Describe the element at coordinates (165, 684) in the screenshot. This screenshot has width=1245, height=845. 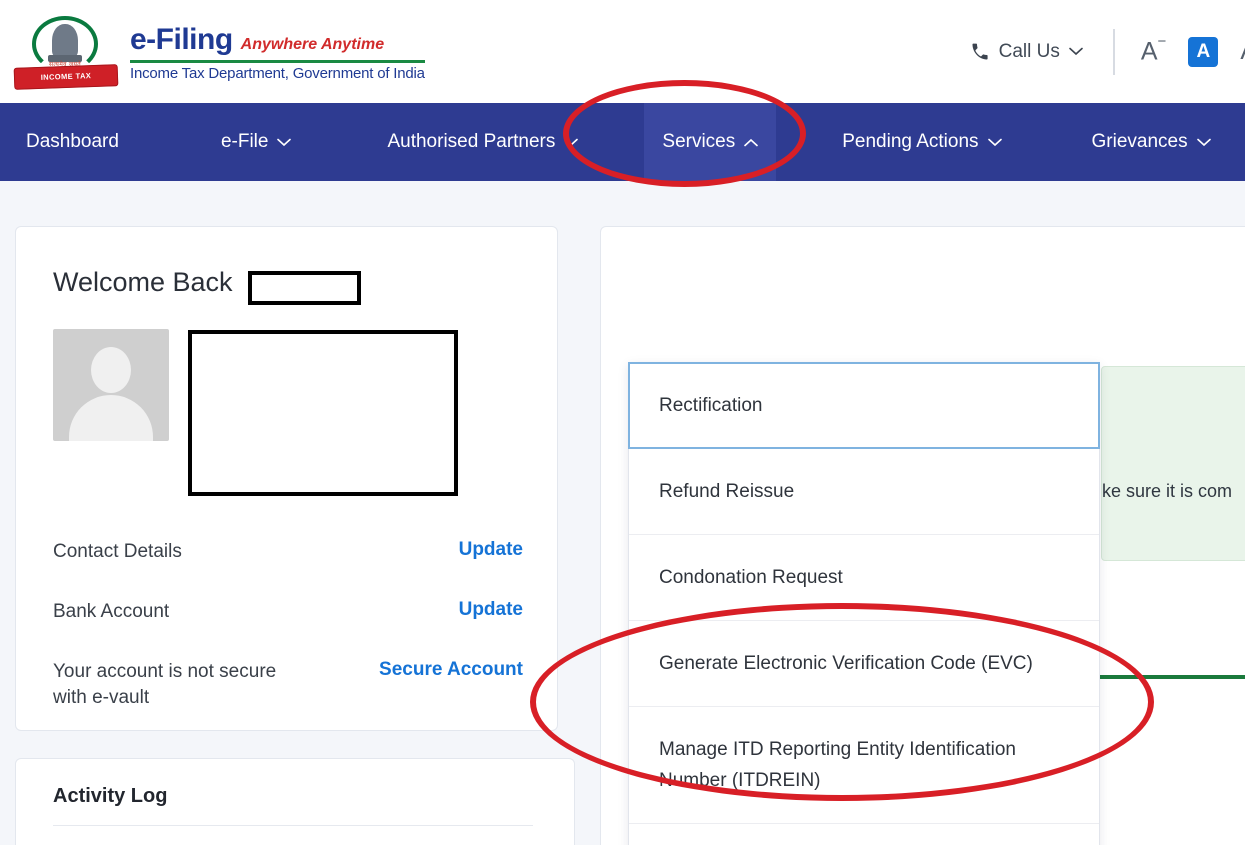
I see `profile-row-label: Your account is not secure with e-vault` at that location.